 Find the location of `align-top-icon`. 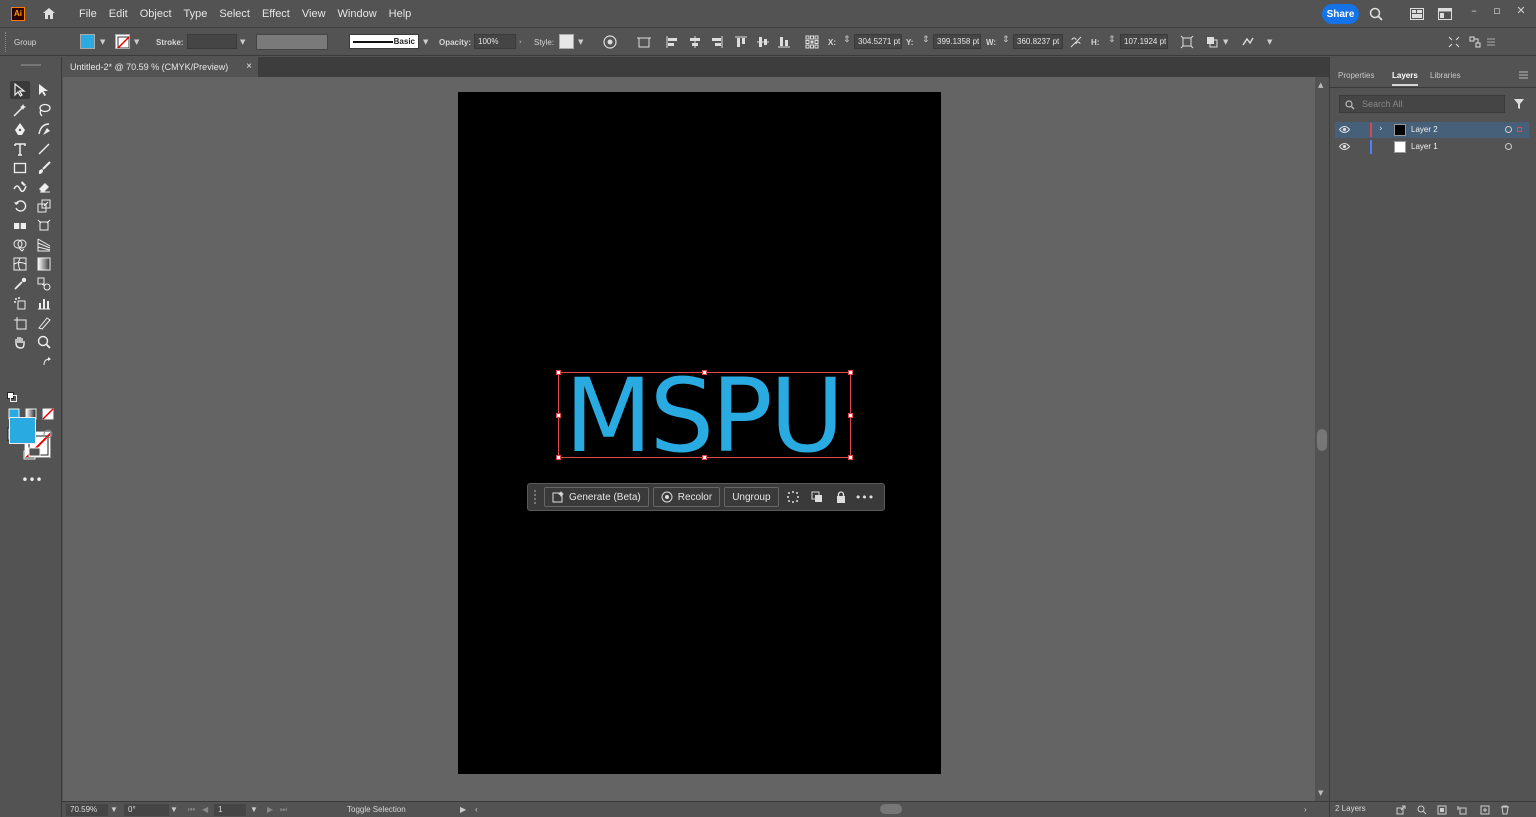

align-top-icon is located at coordinates (741, 42).